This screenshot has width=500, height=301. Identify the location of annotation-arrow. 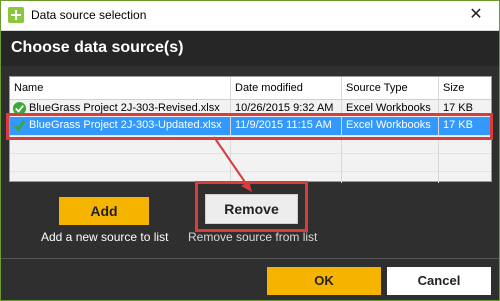
(232, 164).